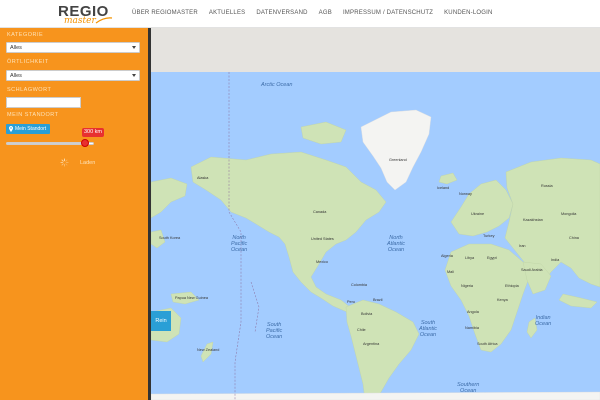 This screenshot has height=400, width=600. What do you see at coordinates (323, 133) in the screenshot?
I see `arctic-islands-landmass` at bounding box center [323, 133].